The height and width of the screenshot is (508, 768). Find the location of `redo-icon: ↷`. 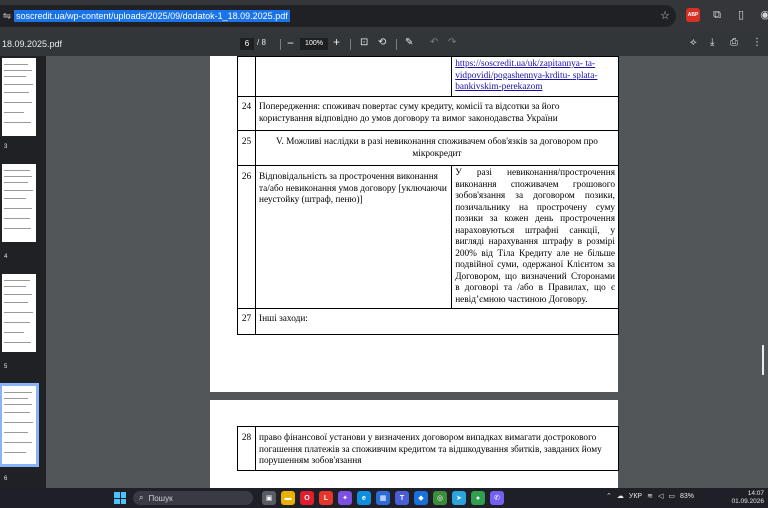

redo-icon: ↷ is located at coordinates (452, 42).